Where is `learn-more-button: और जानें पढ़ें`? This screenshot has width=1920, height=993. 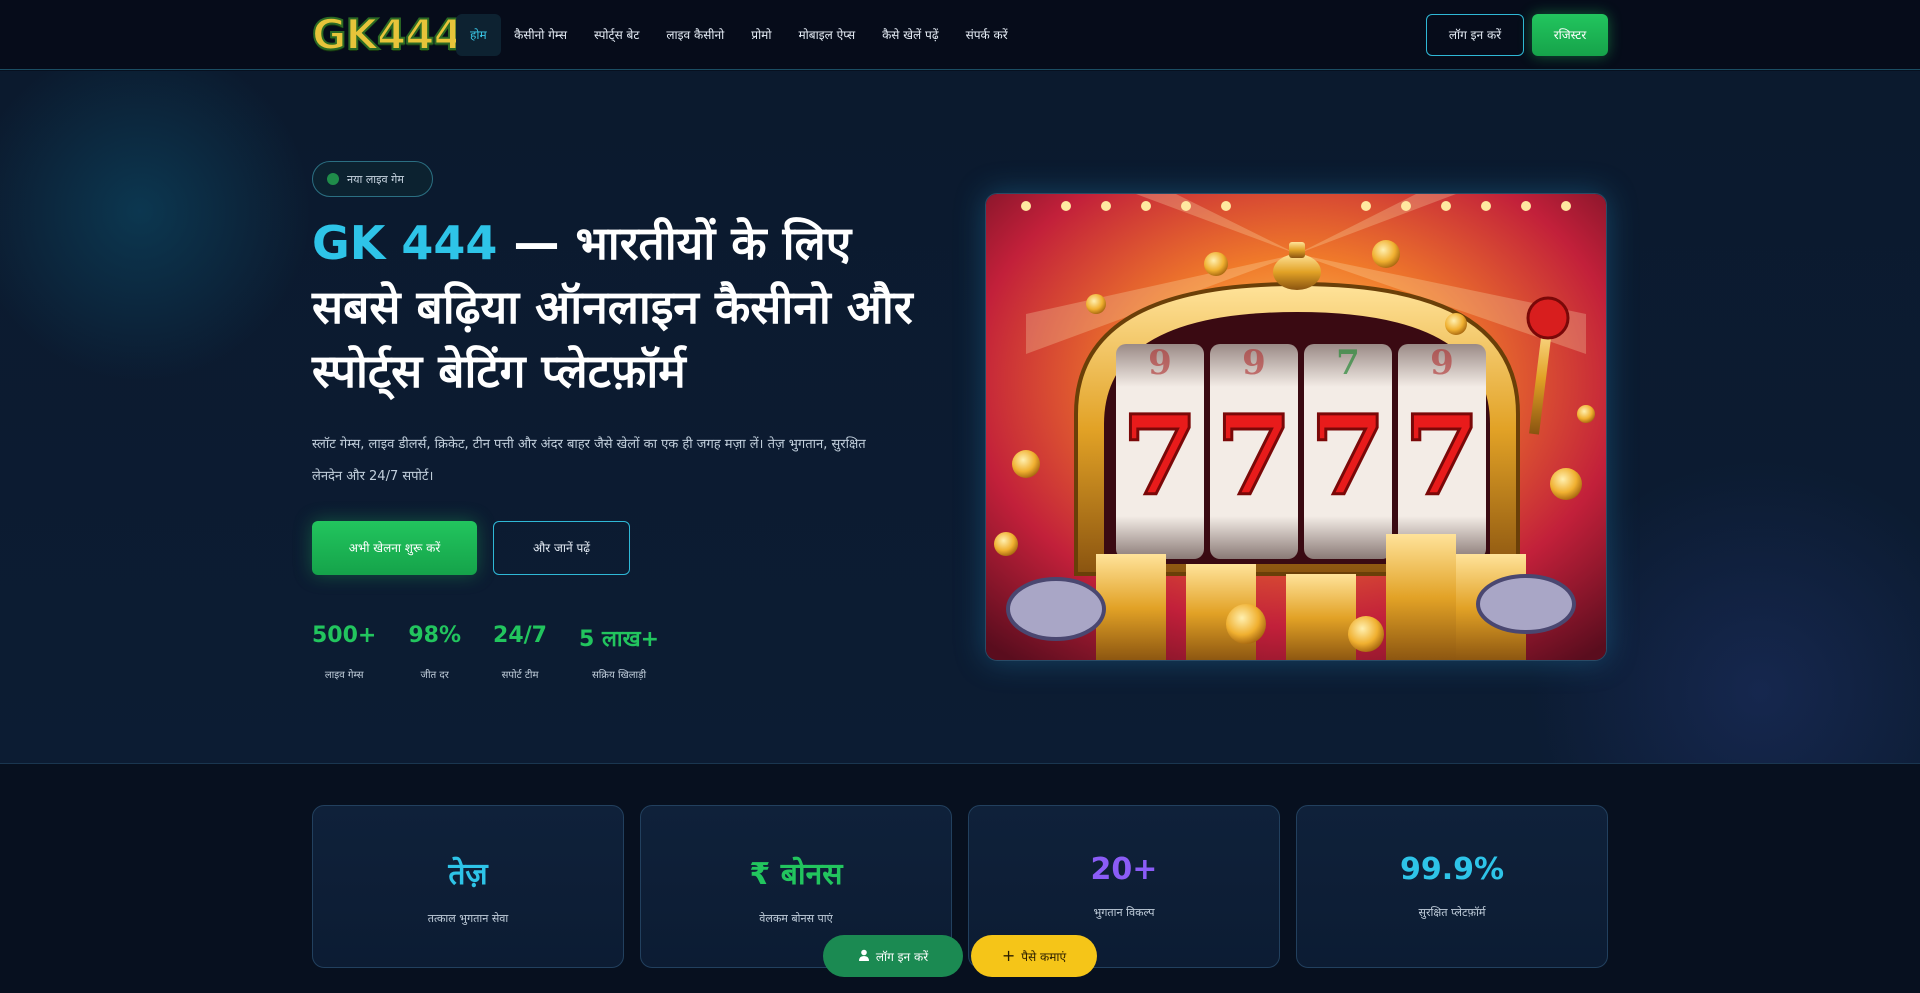 learn-more-button: और जानें पढ़ें is located at coordinates (561, 548).